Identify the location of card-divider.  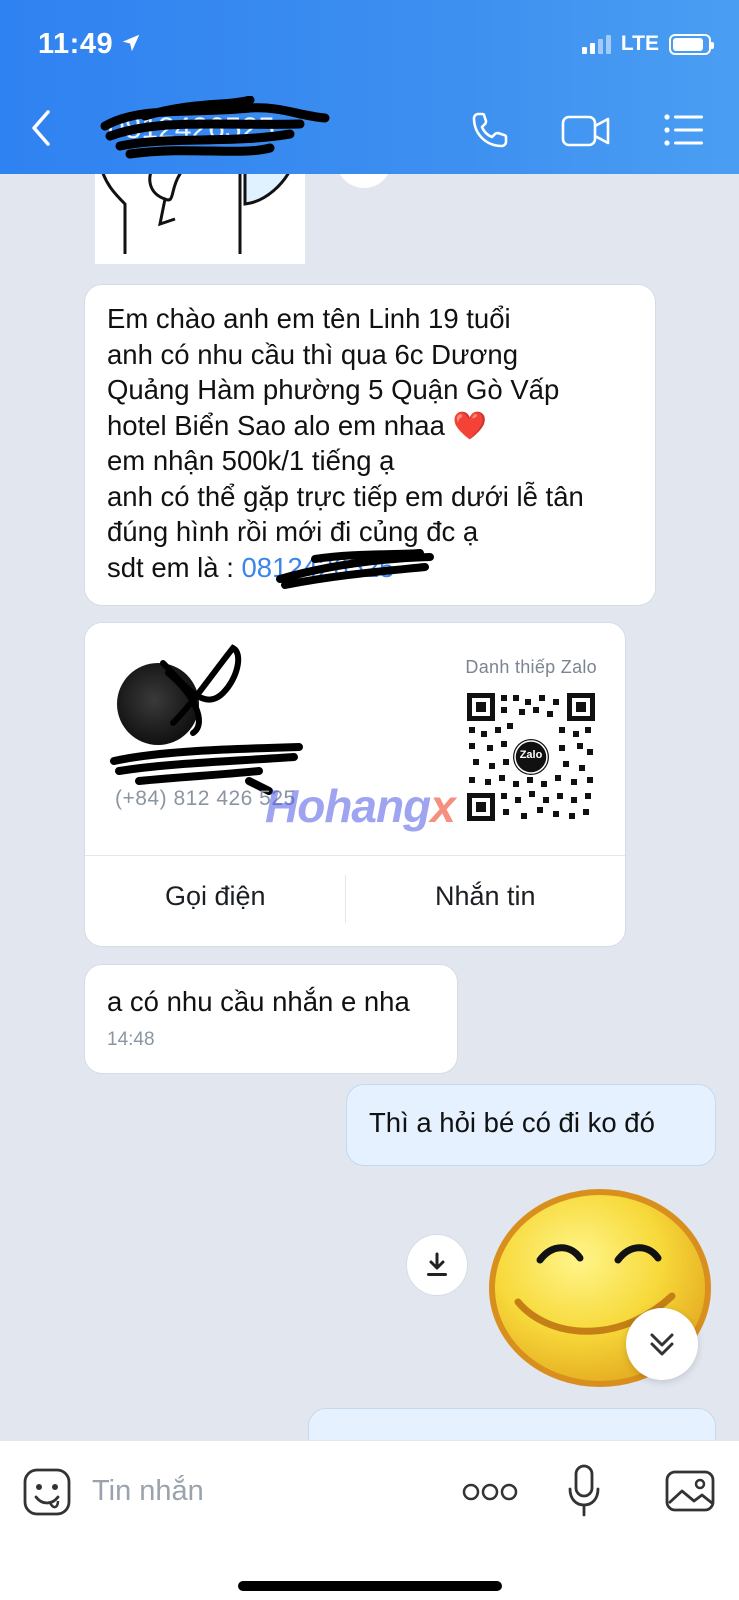
(355, 855).